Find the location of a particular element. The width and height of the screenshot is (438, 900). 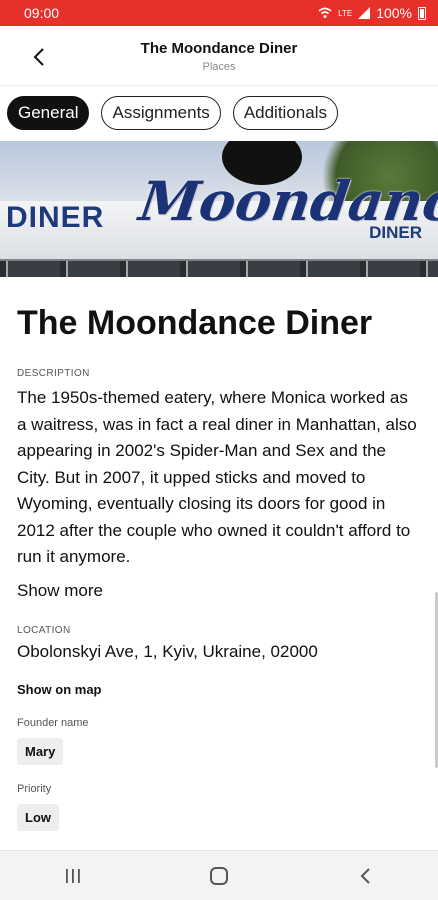

app-bar: The Moondance Diner Places is located at coordinates (219, 56).